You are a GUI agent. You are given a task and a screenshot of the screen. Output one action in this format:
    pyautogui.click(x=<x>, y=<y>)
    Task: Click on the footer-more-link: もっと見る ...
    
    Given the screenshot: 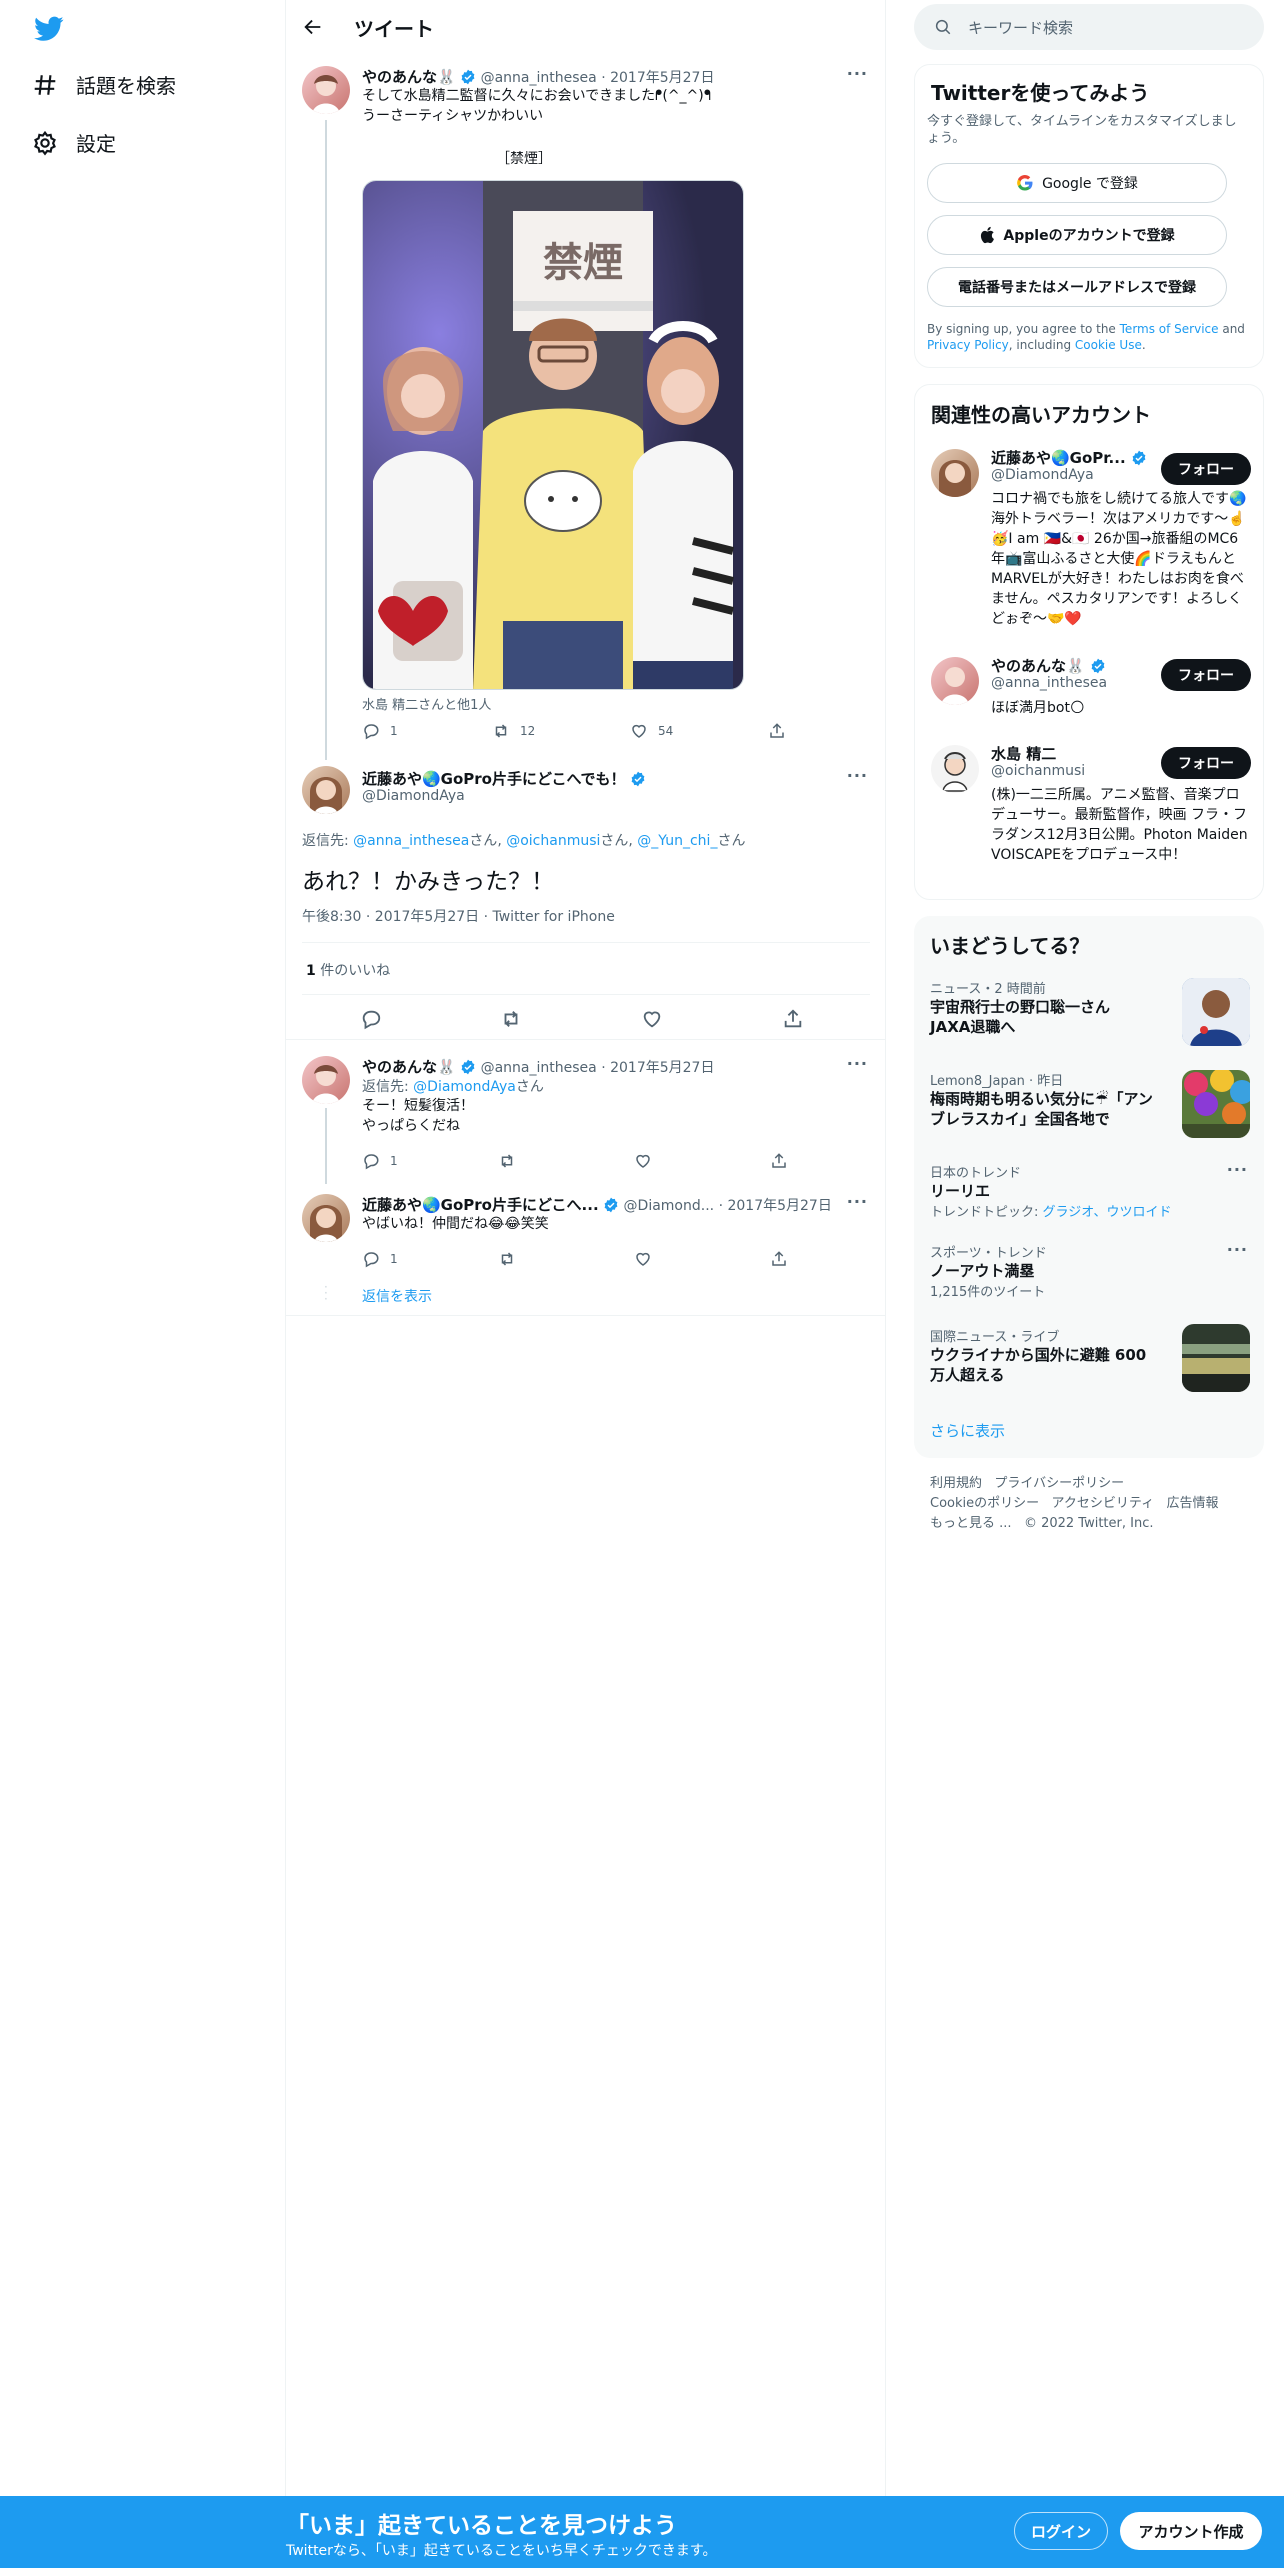 What is the action you would take?
    pyautogui.click(x=971, y=1523)
    